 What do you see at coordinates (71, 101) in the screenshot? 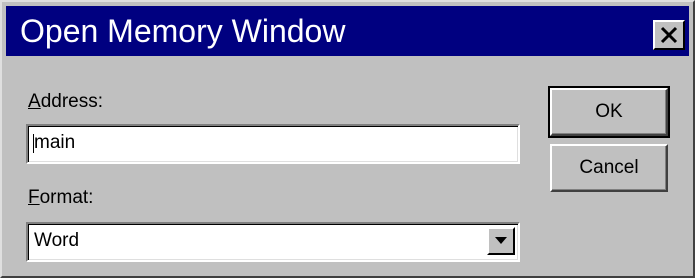
I see `address-label-text: ddress:` at bounding box center [71, 101].